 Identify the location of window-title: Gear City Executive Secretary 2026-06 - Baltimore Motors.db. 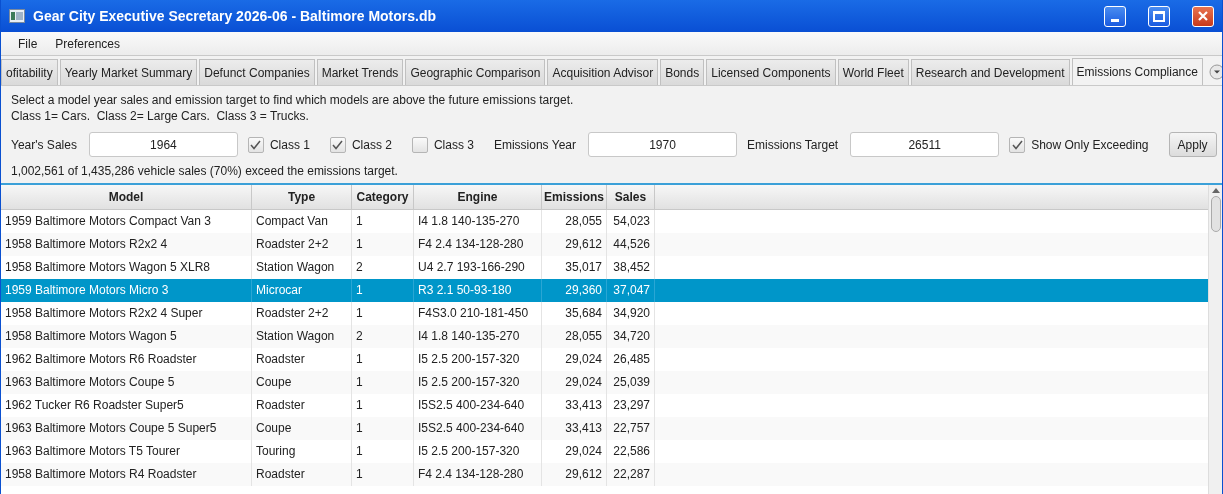
(235, 16).